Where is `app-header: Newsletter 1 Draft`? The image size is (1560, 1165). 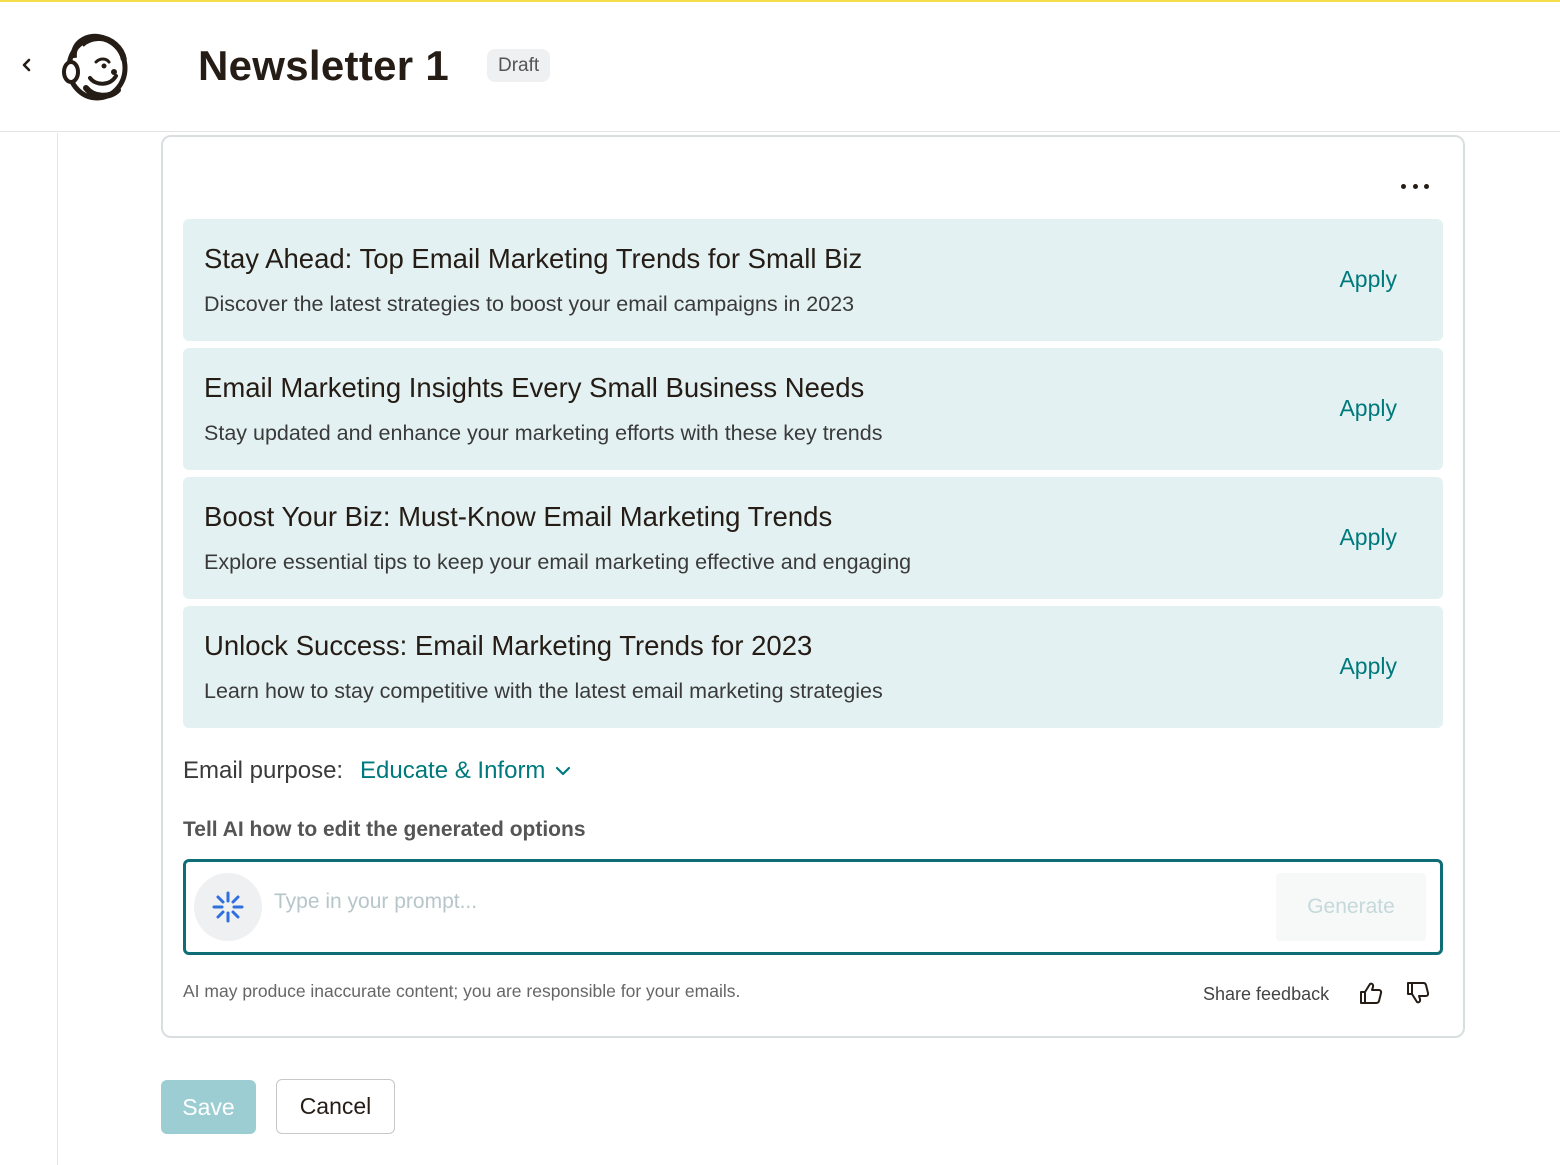 app-header: Newsletter 1 Draft is located at coordinates (780, 67).